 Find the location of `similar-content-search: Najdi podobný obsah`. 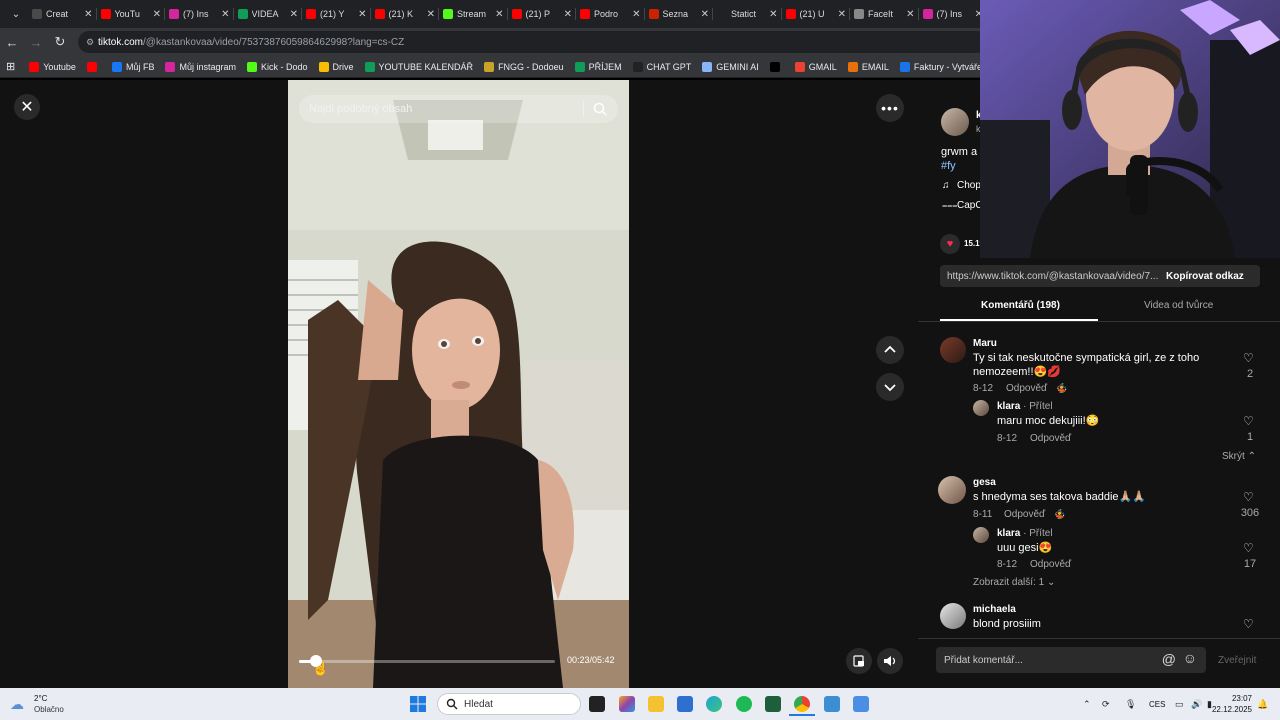

similar-content-search: Najdi podobný obsah is located at coordinates (458, 109).